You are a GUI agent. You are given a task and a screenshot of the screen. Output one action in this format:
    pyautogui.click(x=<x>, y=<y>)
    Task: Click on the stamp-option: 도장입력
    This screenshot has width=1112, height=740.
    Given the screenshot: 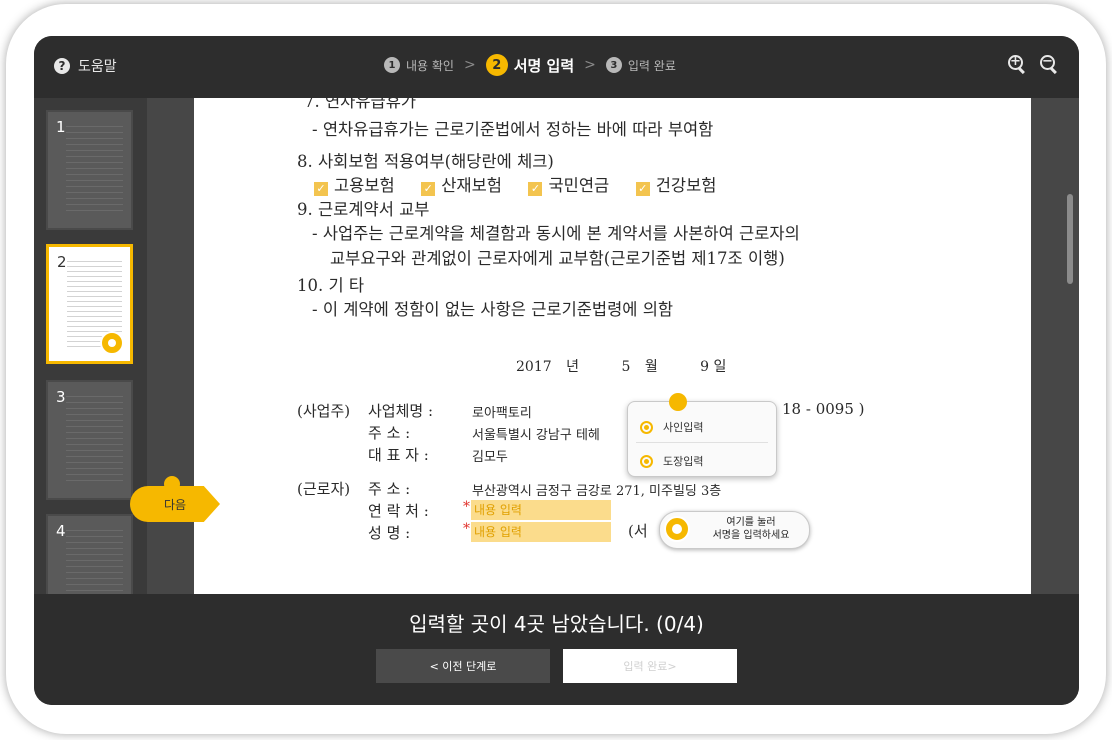 What is the action you would take?
    pyautogui.click(x=671, y=461)
    